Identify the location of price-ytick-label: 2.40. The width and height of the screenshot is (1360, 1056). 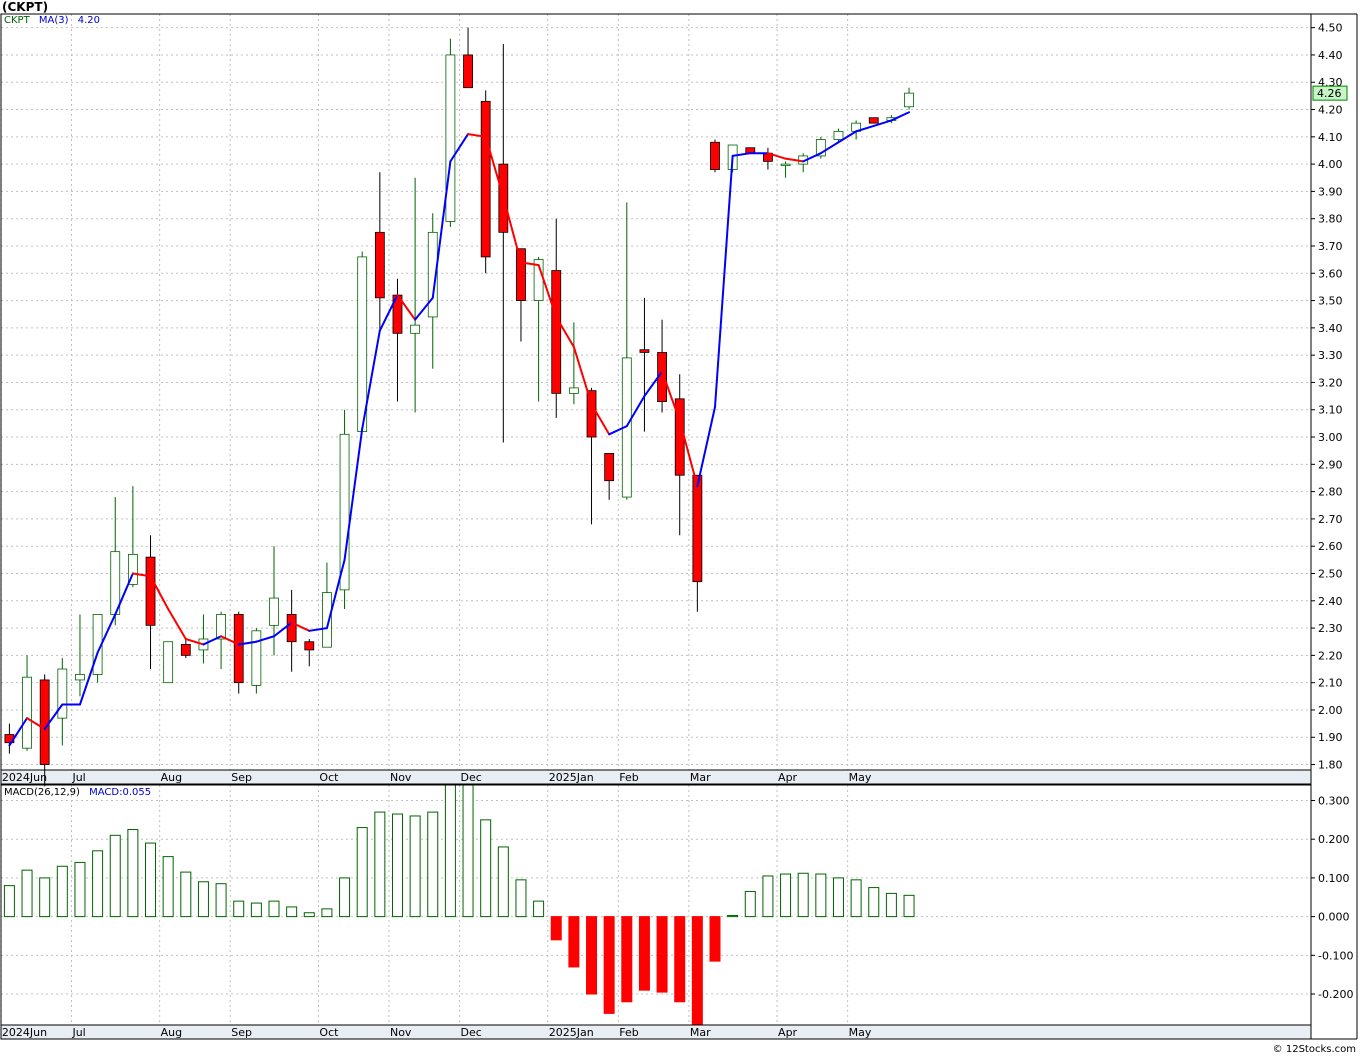
(1330, 601).